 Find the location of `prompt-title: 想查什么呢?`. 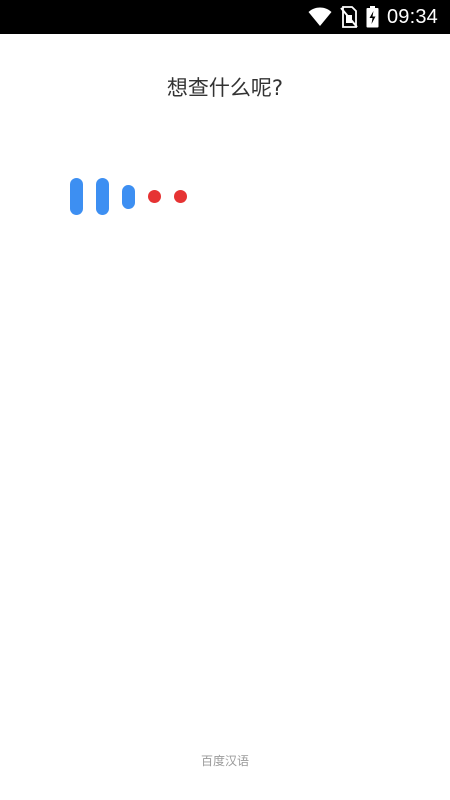

prompt-title: 想查什么呢? is located at coordinates (225, 88).